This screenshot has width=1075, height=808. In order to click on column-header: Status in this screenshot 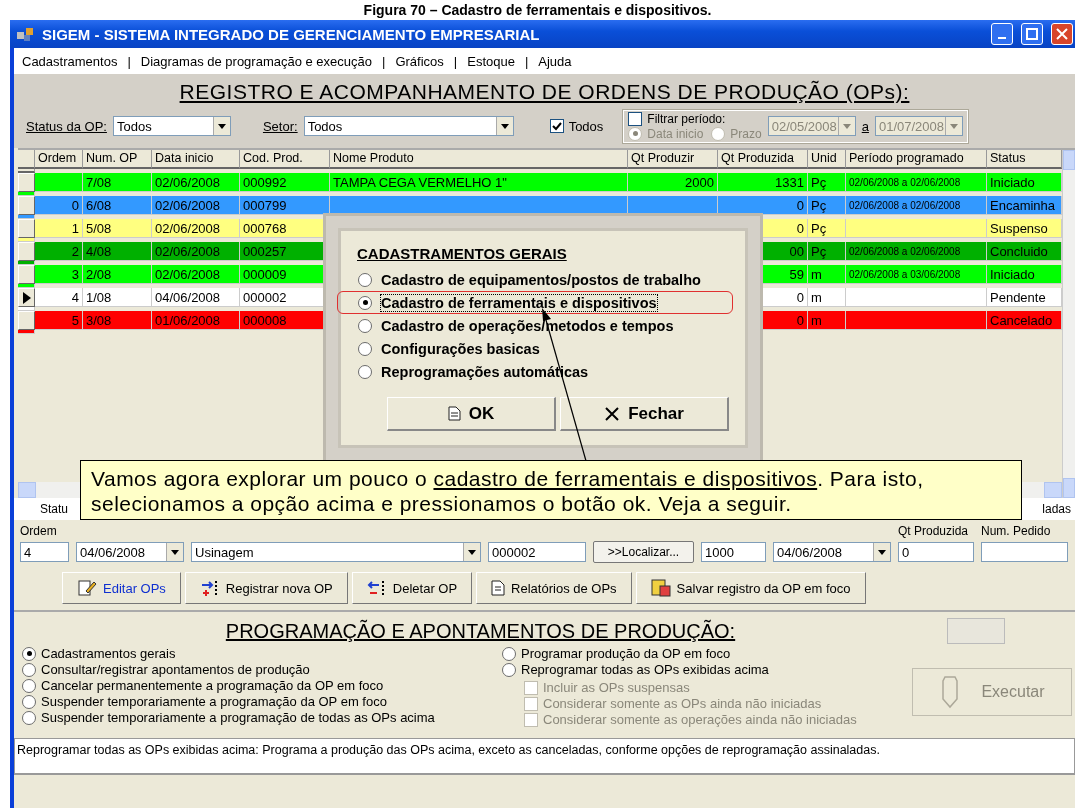, I will do `click(1024, 159)`.